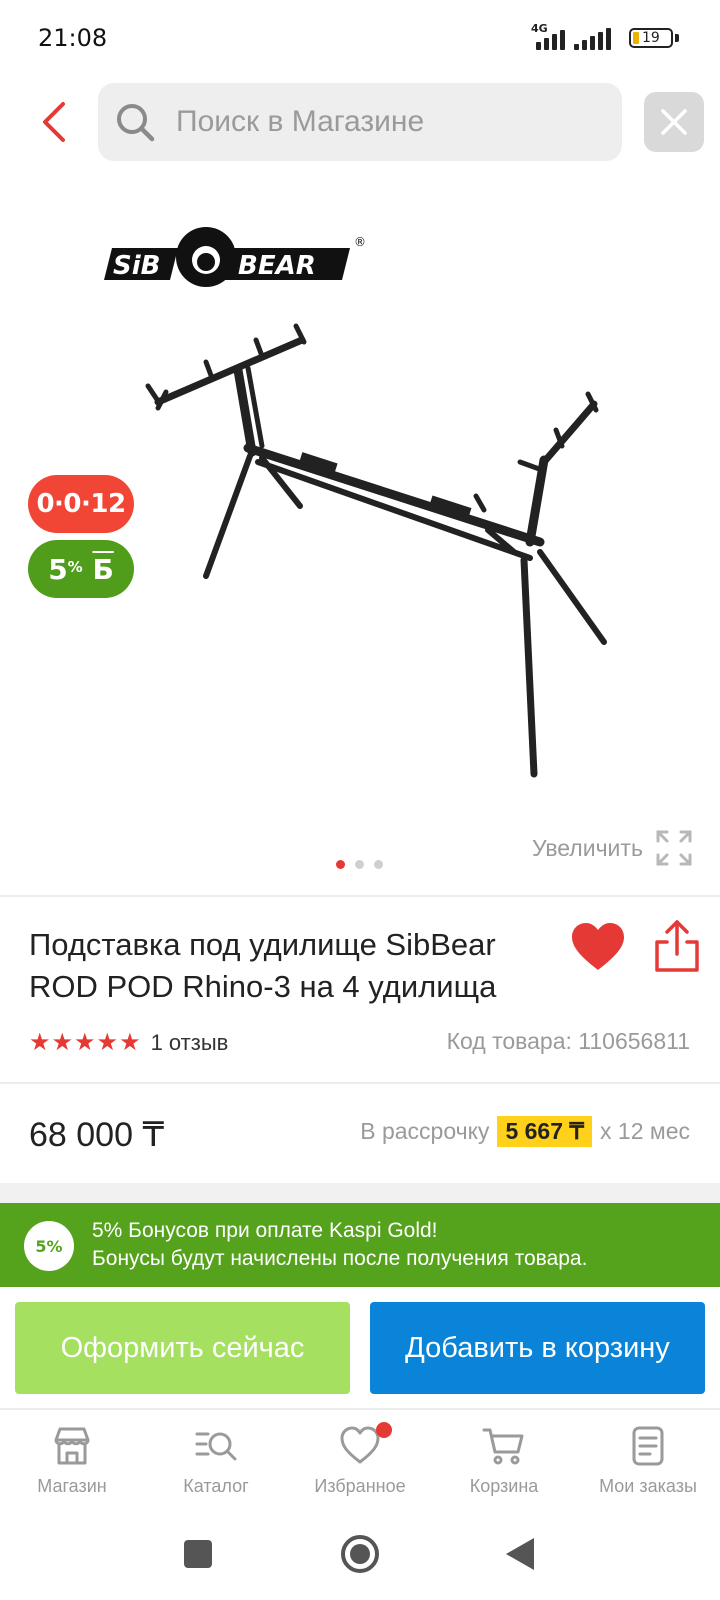  Describe the element at coordinates (543, 38) in the screenshot. I see `signal-icon` at that location.